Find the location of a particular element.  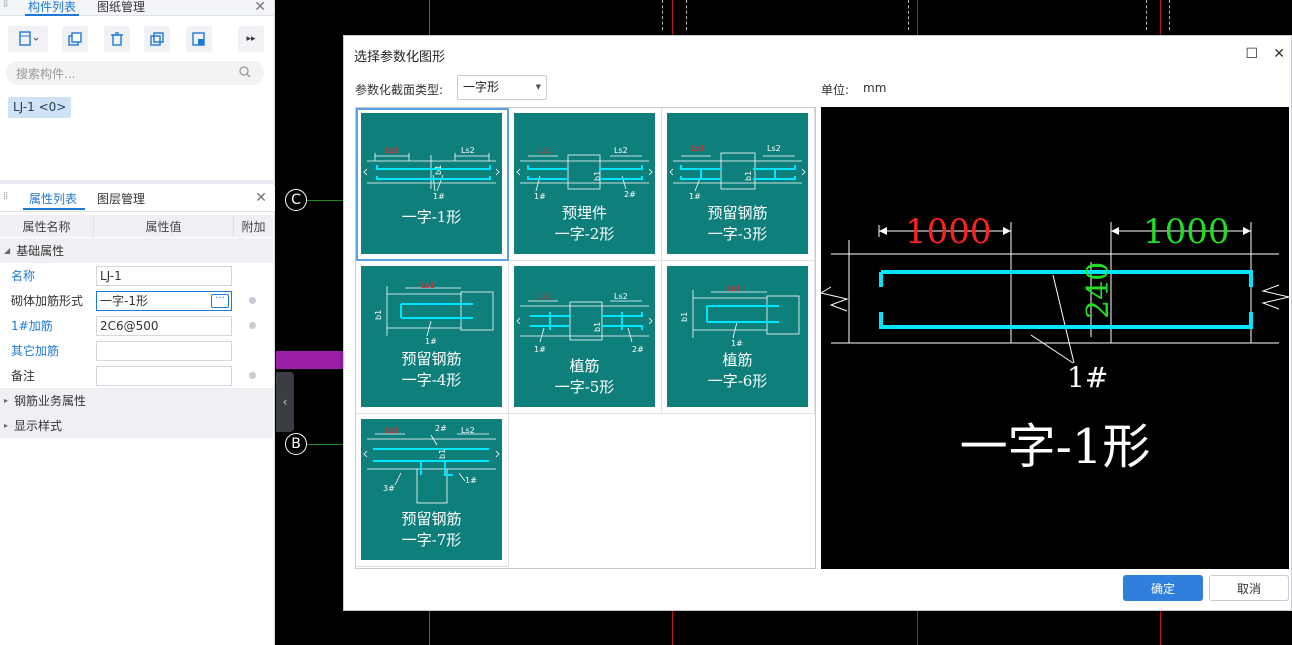

rebar-2-label: 2# is located at coordinates (638, 349).